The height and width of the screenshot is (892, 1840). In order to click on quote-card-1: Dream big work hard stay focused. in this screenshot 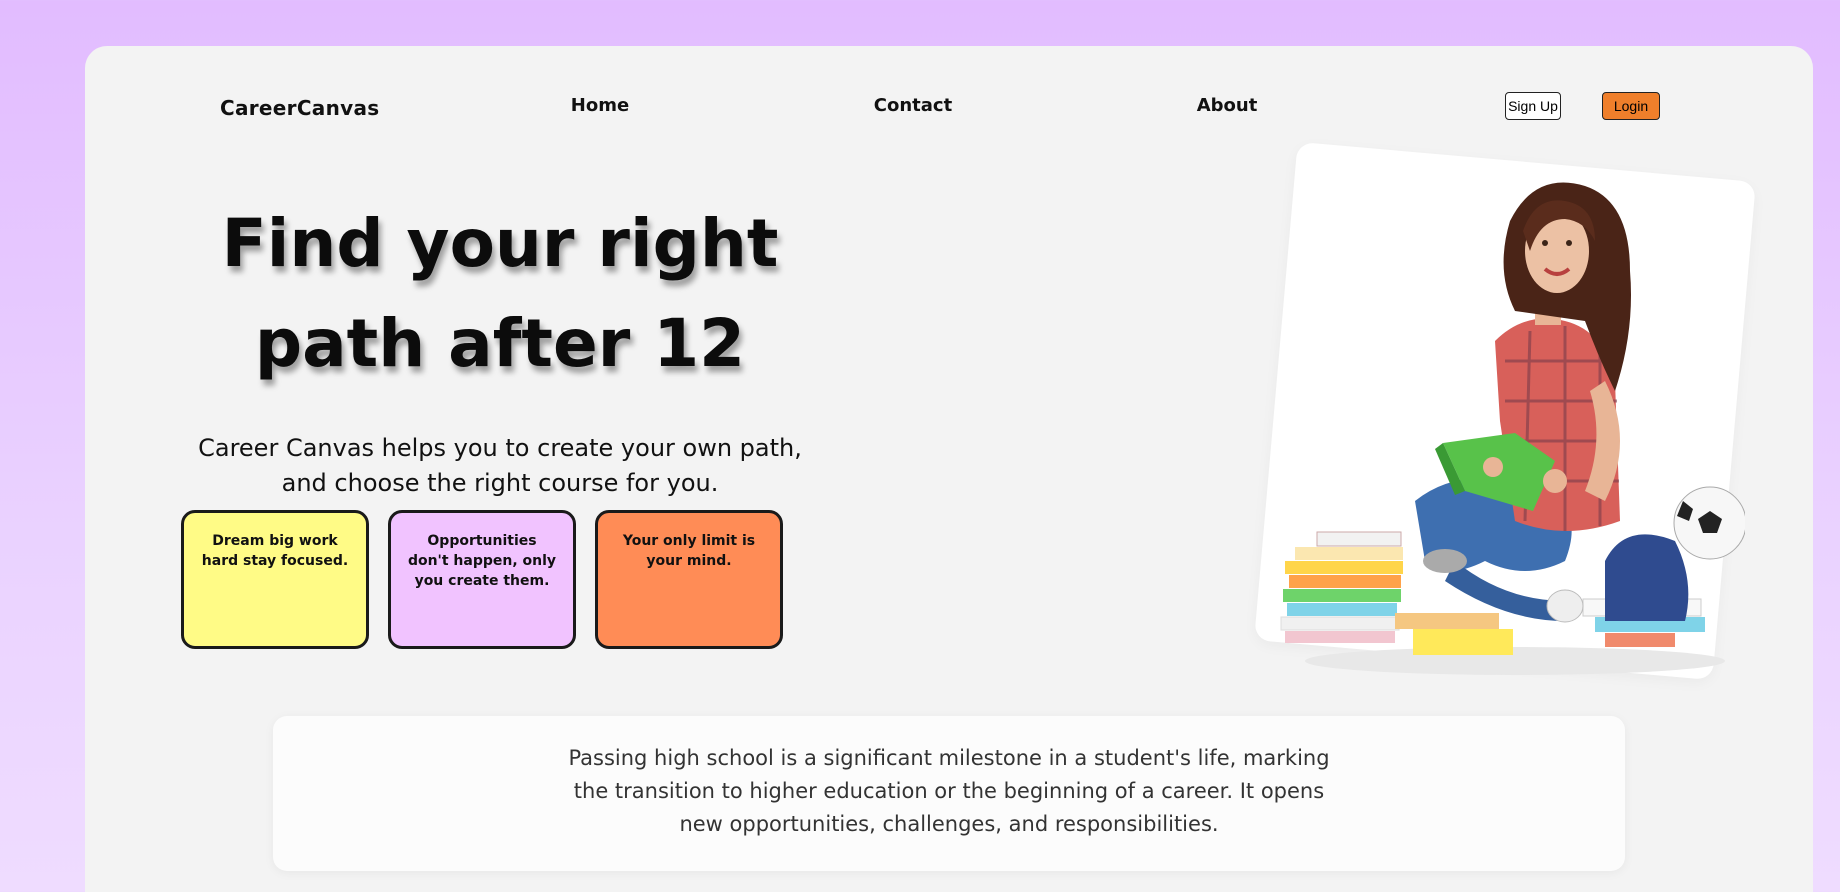, I will do `click(275, 579)`.